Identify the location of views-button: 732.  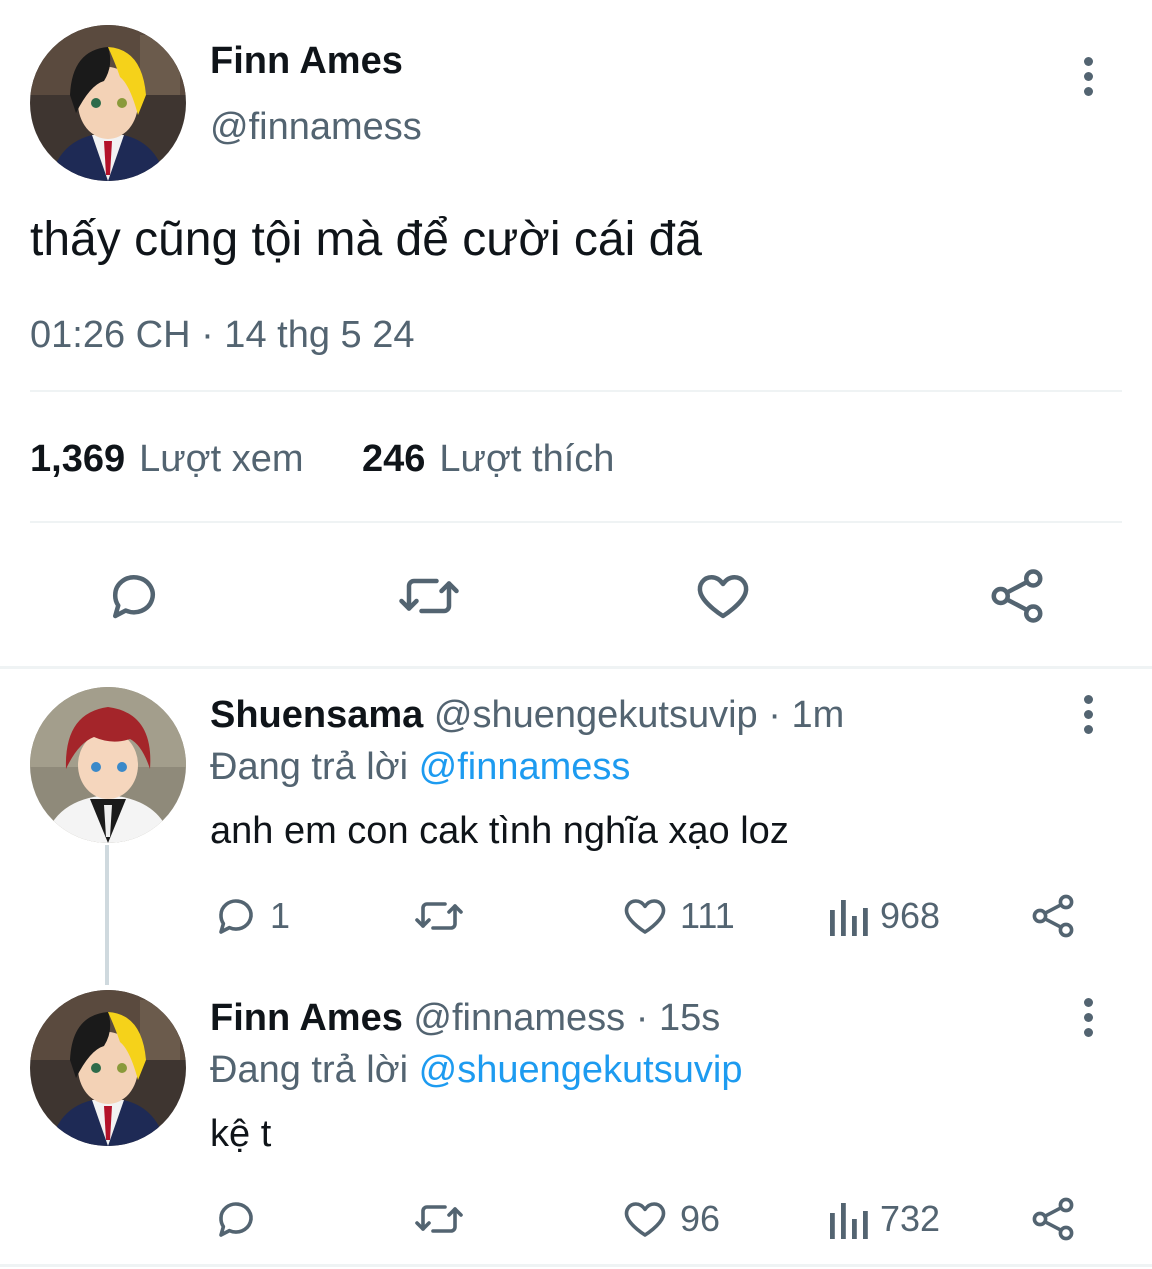
(883, 1219).